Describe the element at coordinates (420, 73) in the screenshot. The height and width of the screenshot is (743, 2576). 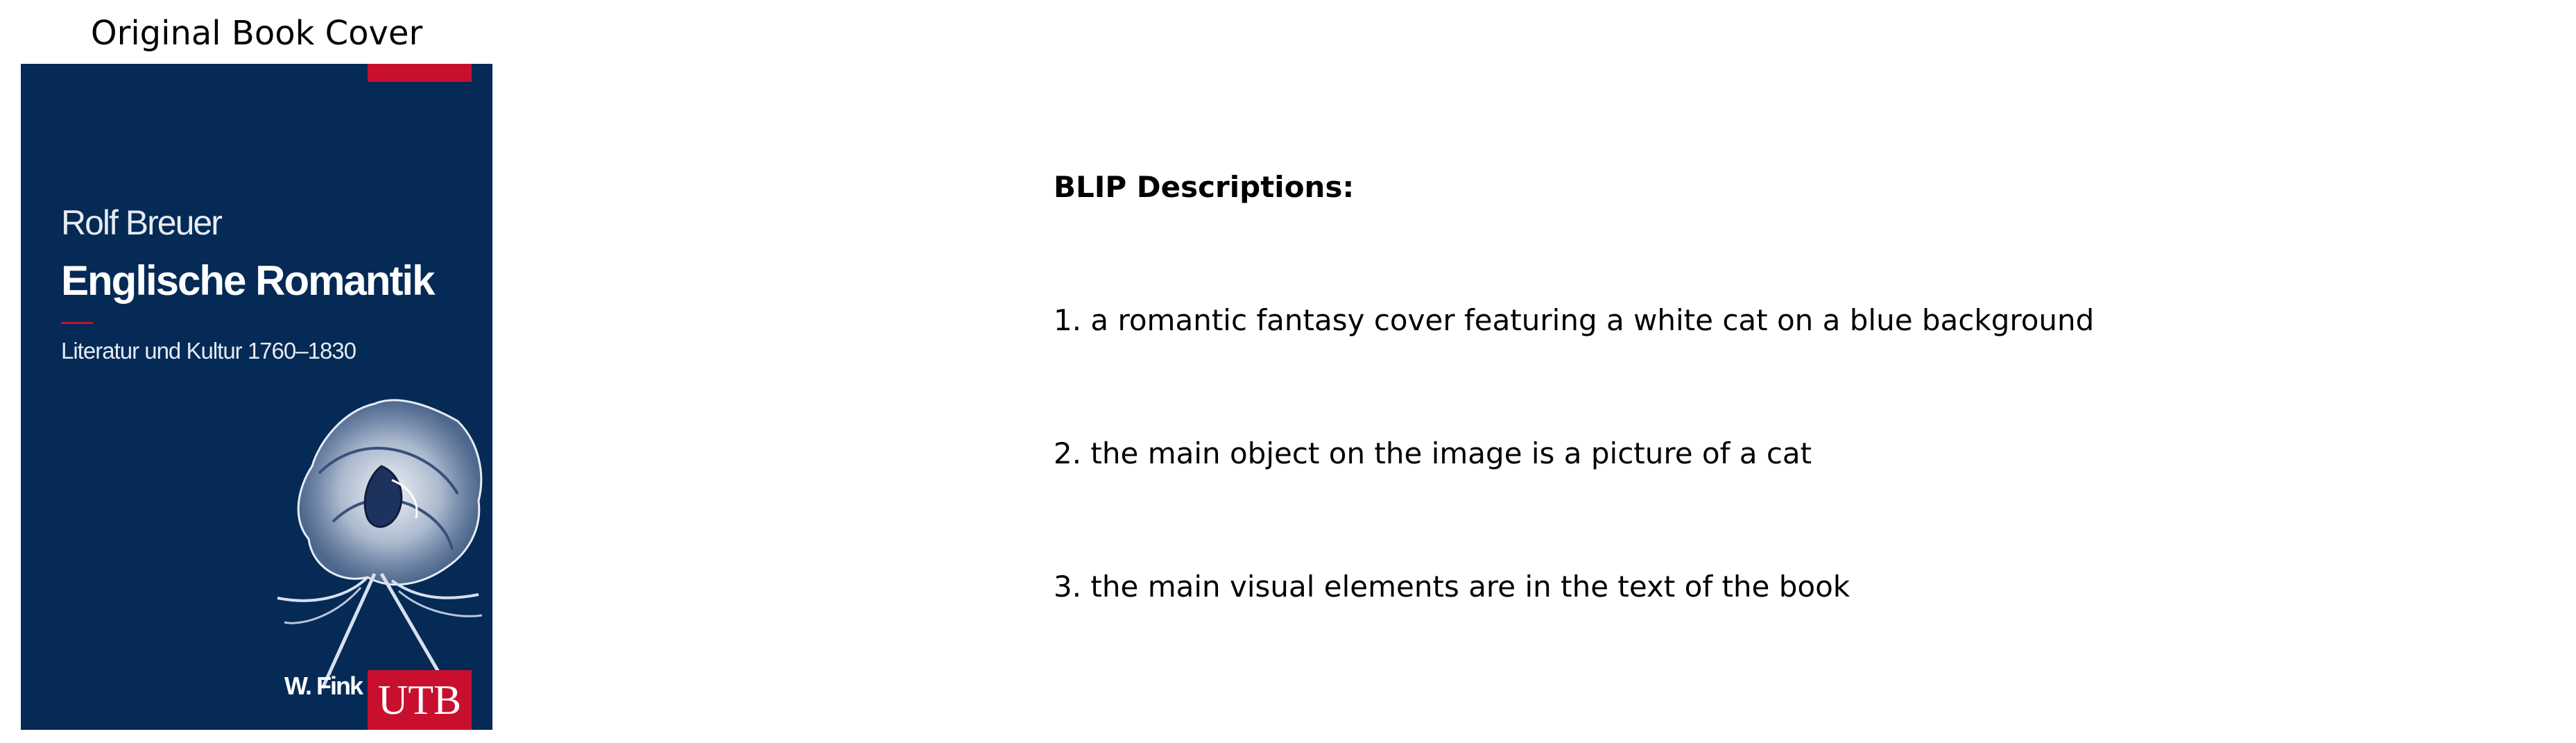
I see `cover-top-accent` at that location.